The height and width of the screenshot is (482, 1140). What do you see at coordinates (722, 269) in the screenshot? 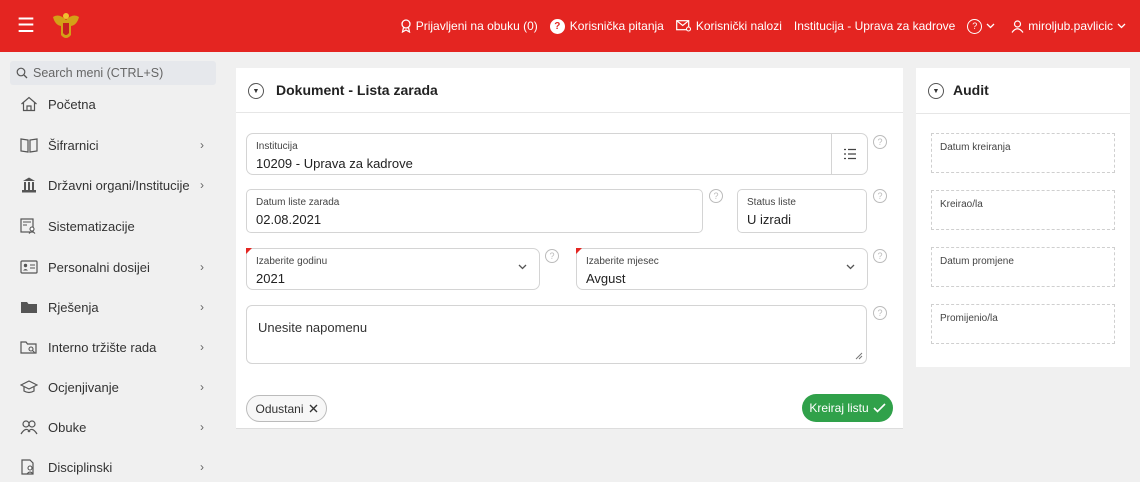
I see `month-select: Izaberite mjesec Avgust` at bounding box center [722, 269].